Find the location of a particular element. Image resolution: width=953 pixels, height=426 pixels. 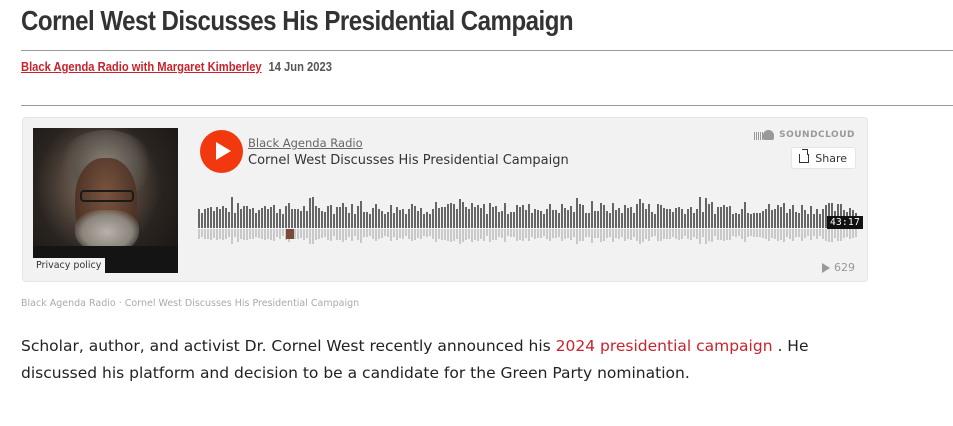

share-button: Share is located at coordinates (823, 158).